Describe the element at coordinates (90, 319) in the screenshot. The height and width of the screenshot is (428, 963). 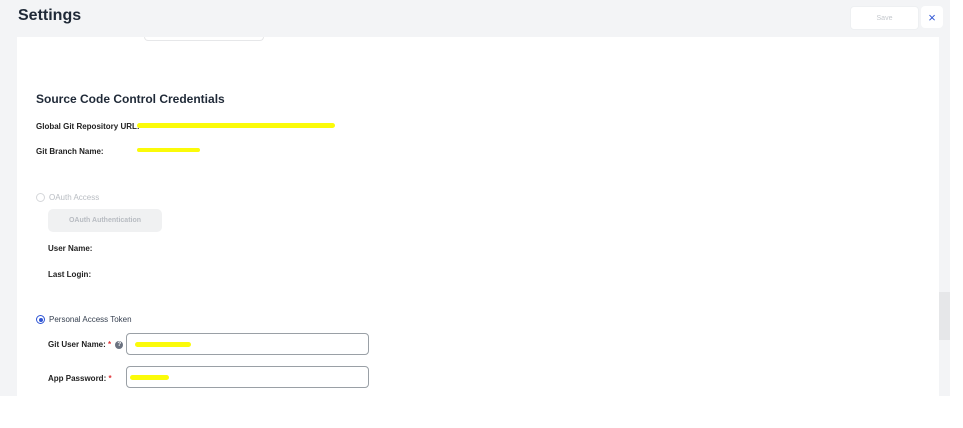
I see `personal-token-label: Personal Access Token` at that location.